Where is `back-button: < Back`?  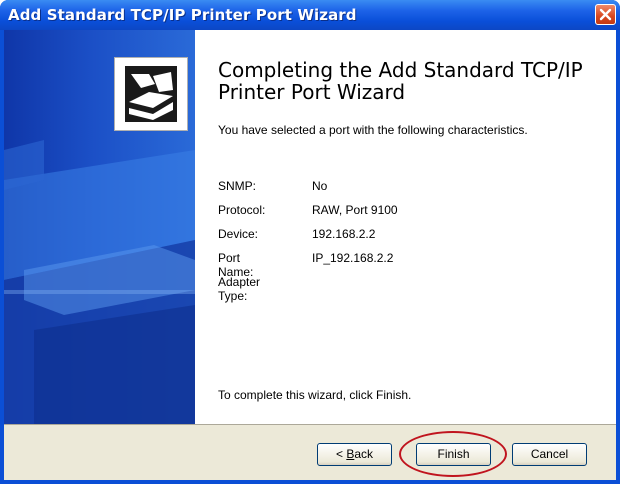 back-button: < Back is located at coordinates (354, 454).